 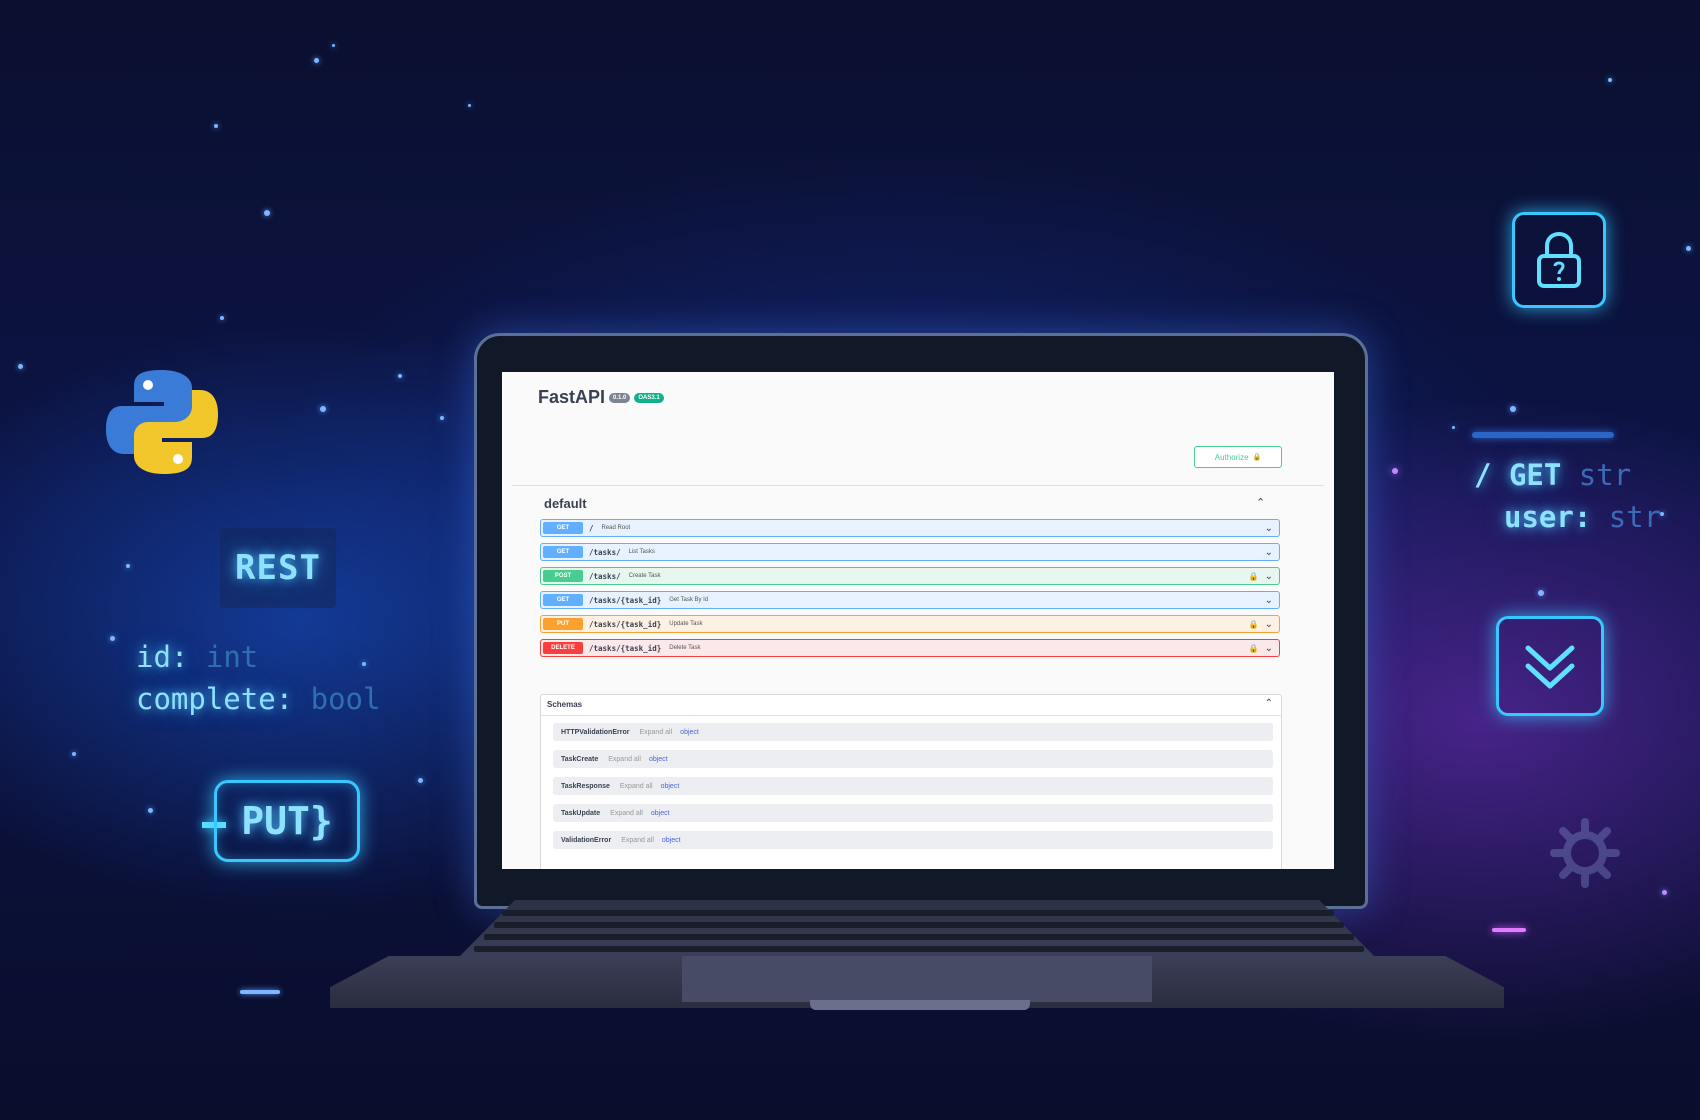 What do you see at coordinates (345, 699) in the screenshot?
I see `code-type: bool` at bounding box center [345, 699].